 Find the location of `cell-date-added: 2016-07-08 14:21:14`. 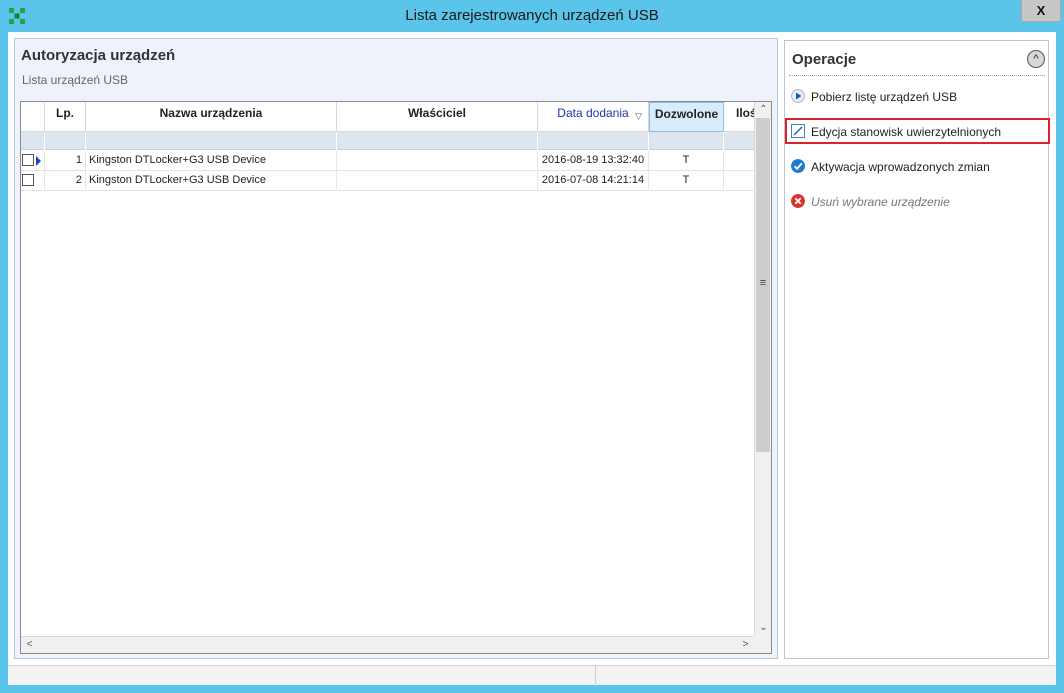

cell-date-added: 2016-07-08 14:21:14 is located at coordinates (593, 181).